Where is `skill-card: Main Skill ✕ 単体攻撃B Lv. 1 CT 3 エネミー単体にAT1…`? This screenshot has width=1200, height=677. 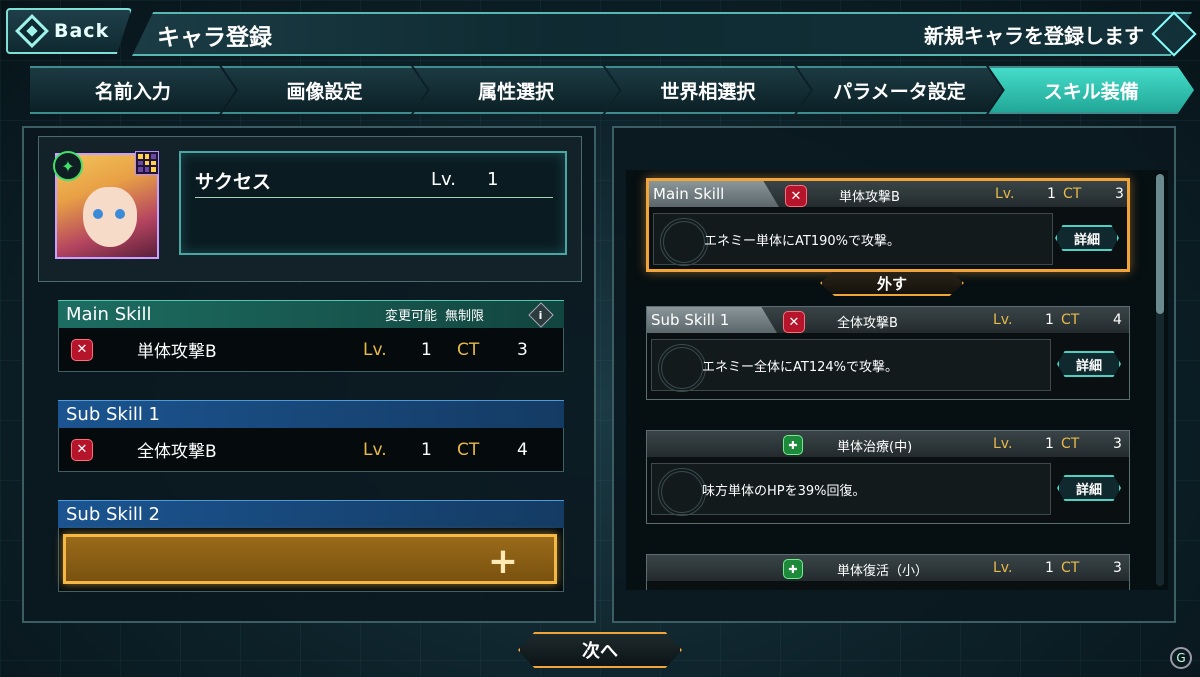 skill-card: Main Skill ✕ 単体攻撃B Lv. 1 CT 3 エネミー単体にAT1… is located at coordinates (888, 225).